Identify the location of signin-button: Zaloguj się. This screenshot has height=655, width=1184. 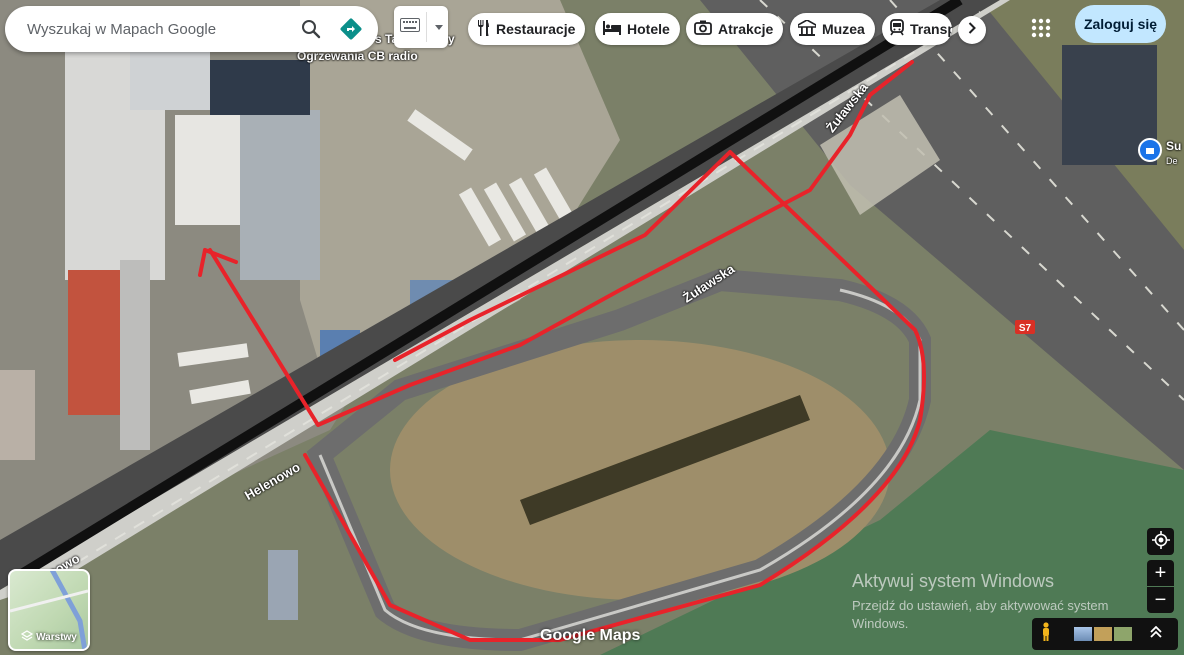
(1120, 24).